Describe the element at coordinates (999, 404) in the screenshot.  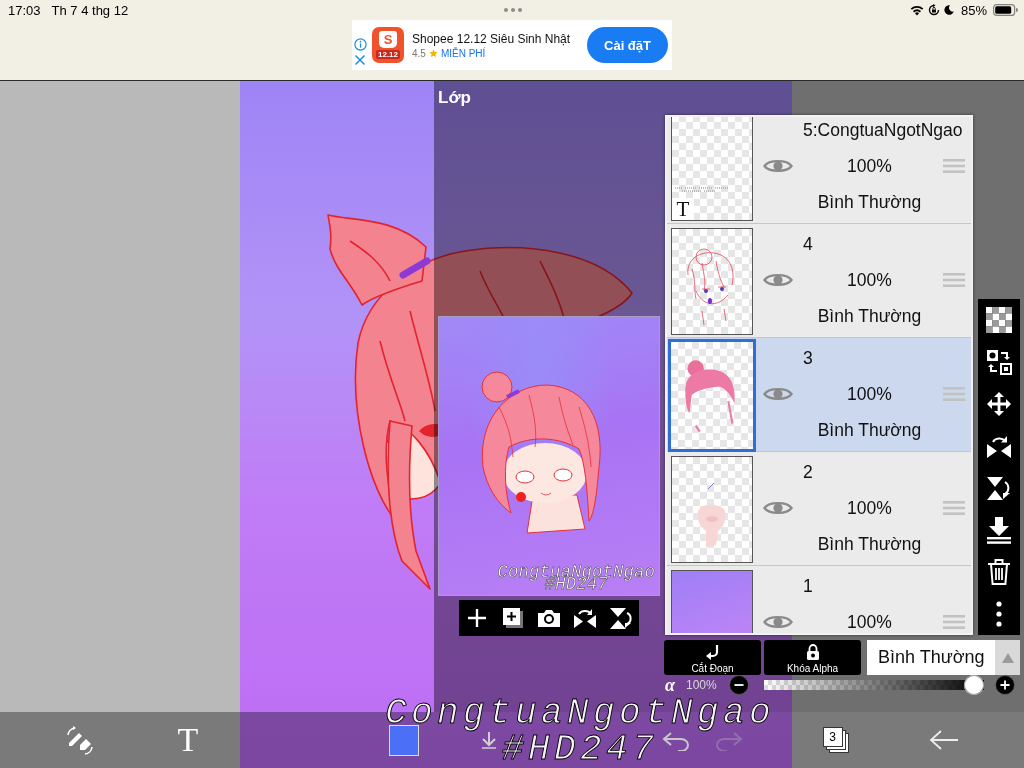
I see `move-icon` at that location.